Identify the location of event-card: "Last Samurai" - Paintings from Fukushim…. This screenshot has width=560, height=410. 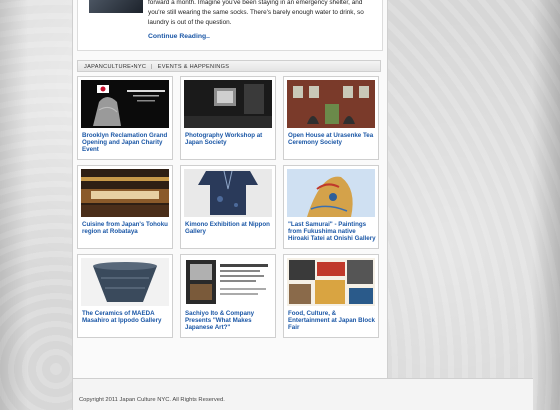
(331, 207).